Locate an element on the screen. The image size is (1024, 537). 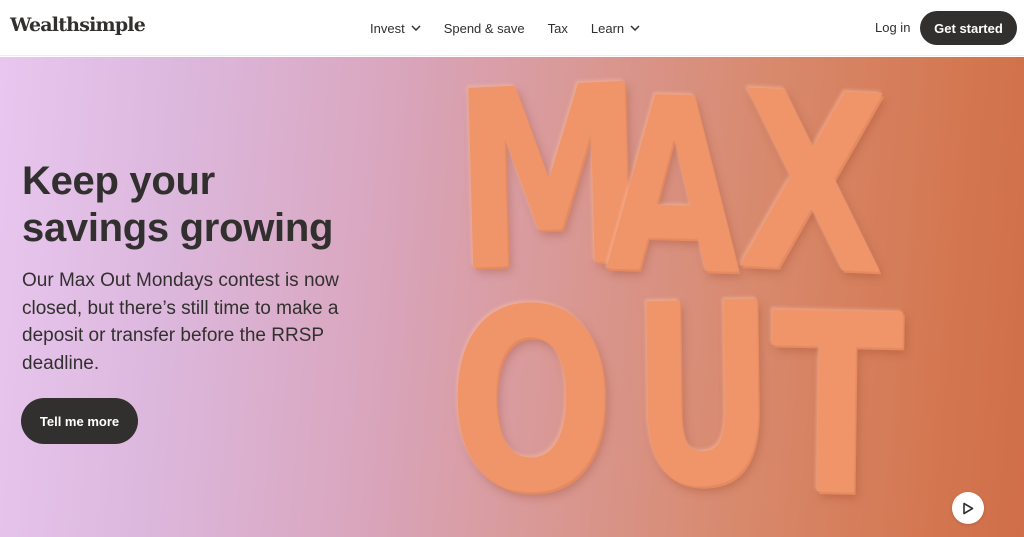
art-letter-o: O is located at coordinates (531, 396).